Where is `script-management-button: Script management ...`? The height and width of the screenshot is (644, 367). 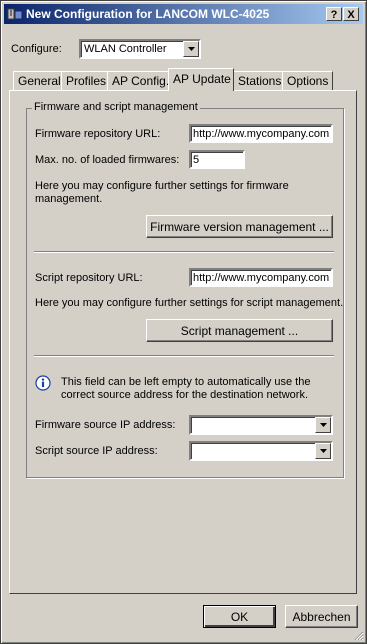
script-management-button: Script management ... is located at coordinates (239, 330).